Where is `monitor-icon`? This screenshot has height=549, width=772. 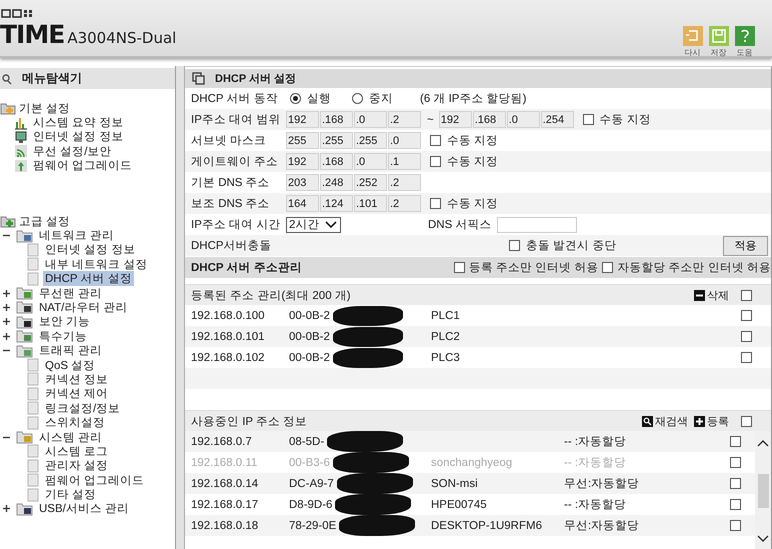 monitor-icon is located at coordinates (21, 137).